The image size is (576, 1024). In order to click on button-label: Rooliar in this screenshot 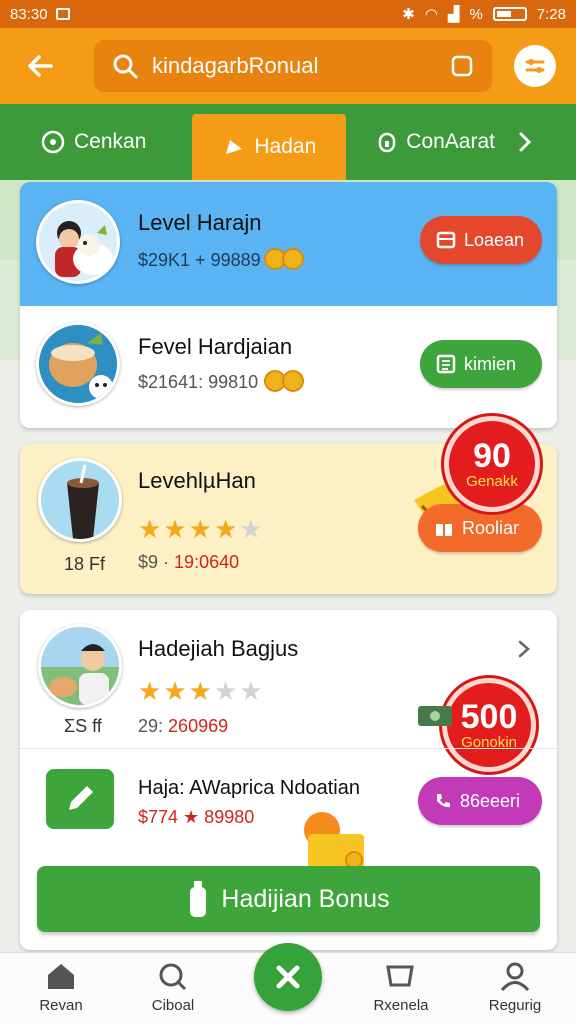, I will do `click(491, 527)`.